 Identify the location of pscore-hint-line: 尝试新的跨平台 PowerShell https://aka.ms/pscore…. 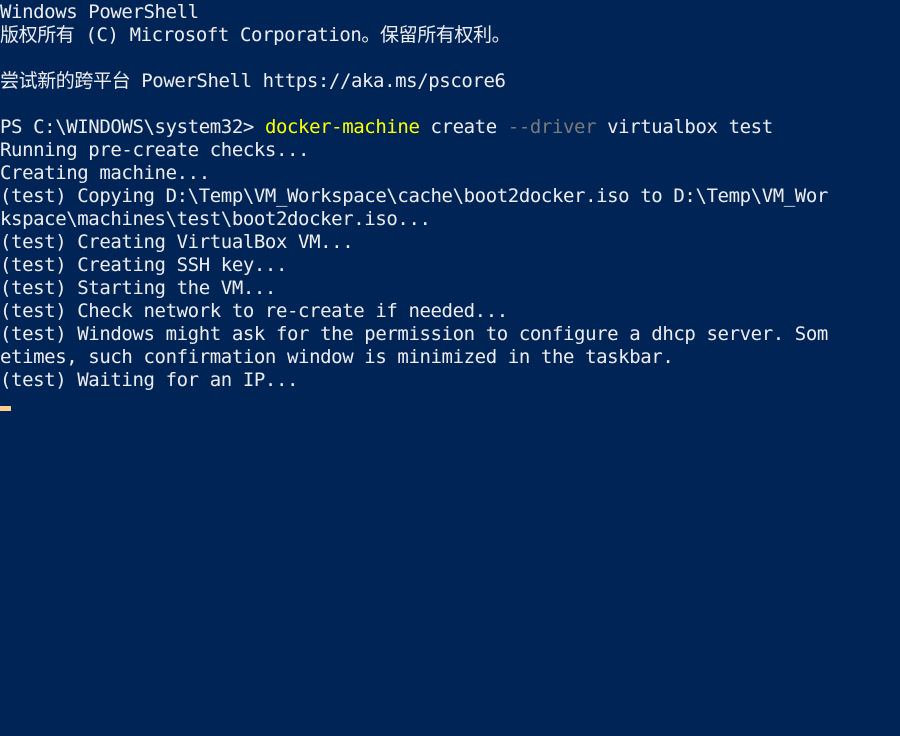
(253, 81).